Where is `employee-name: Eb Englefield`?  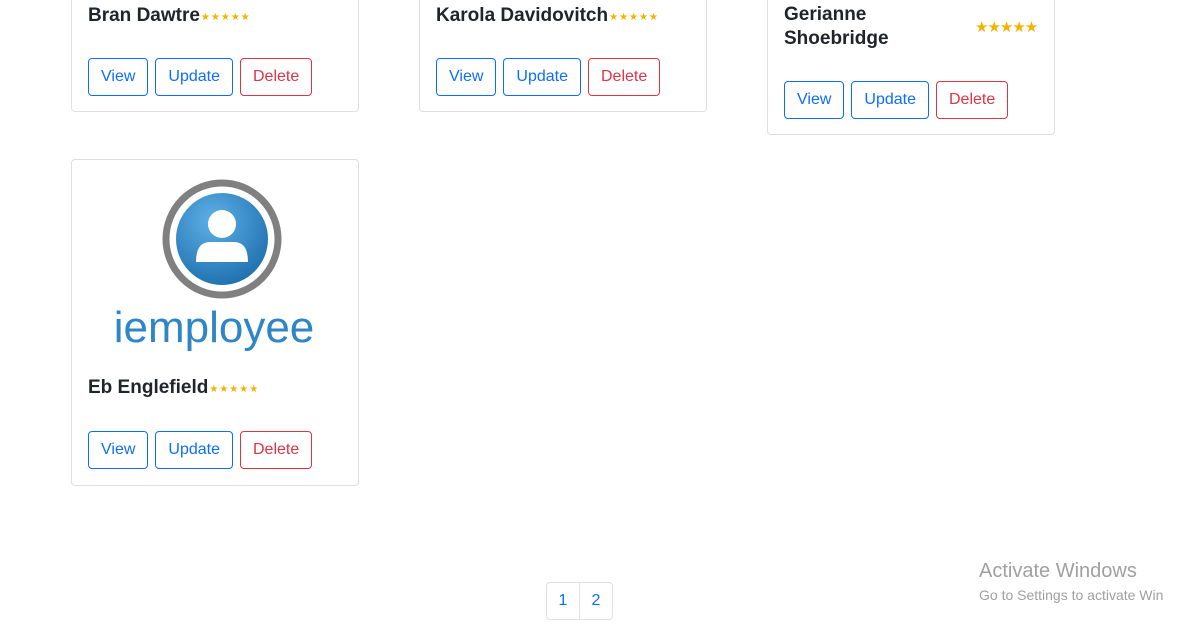 employee-name: Eb Englefield is located at coordinates (148, 387).